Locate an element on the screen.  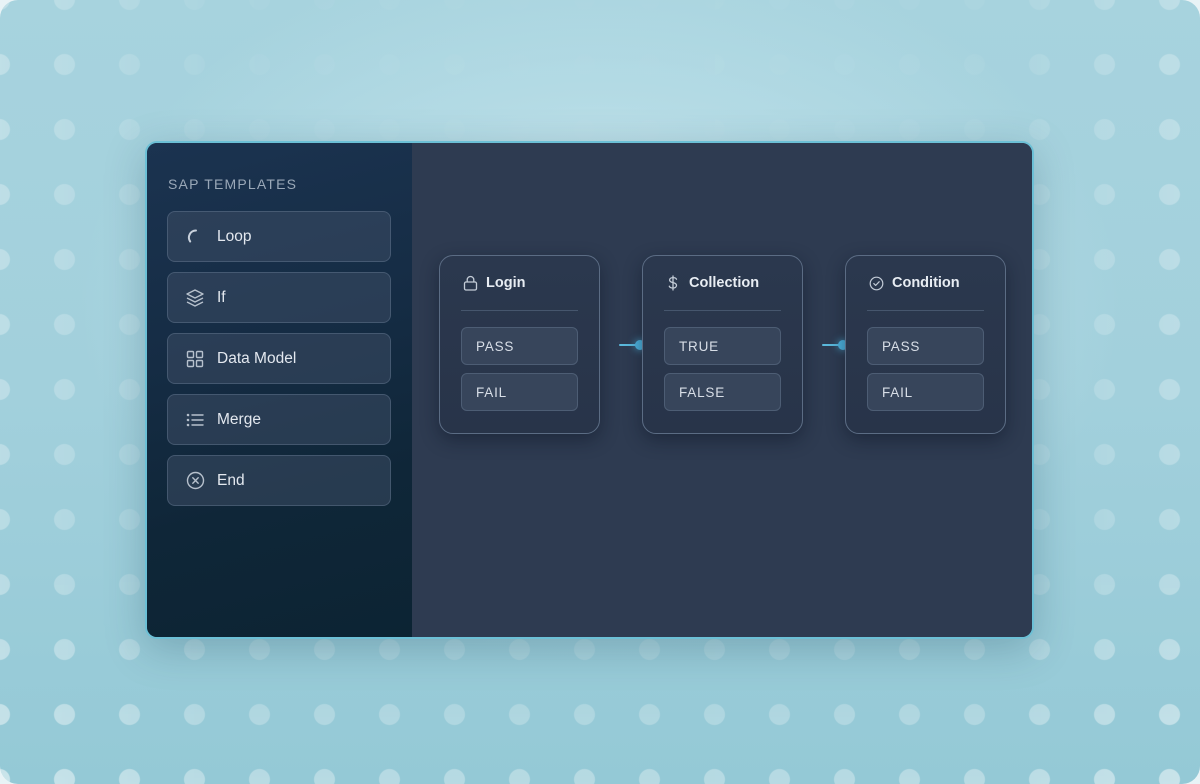
node-output-false: FALSE is located at coordinates (722, 392).